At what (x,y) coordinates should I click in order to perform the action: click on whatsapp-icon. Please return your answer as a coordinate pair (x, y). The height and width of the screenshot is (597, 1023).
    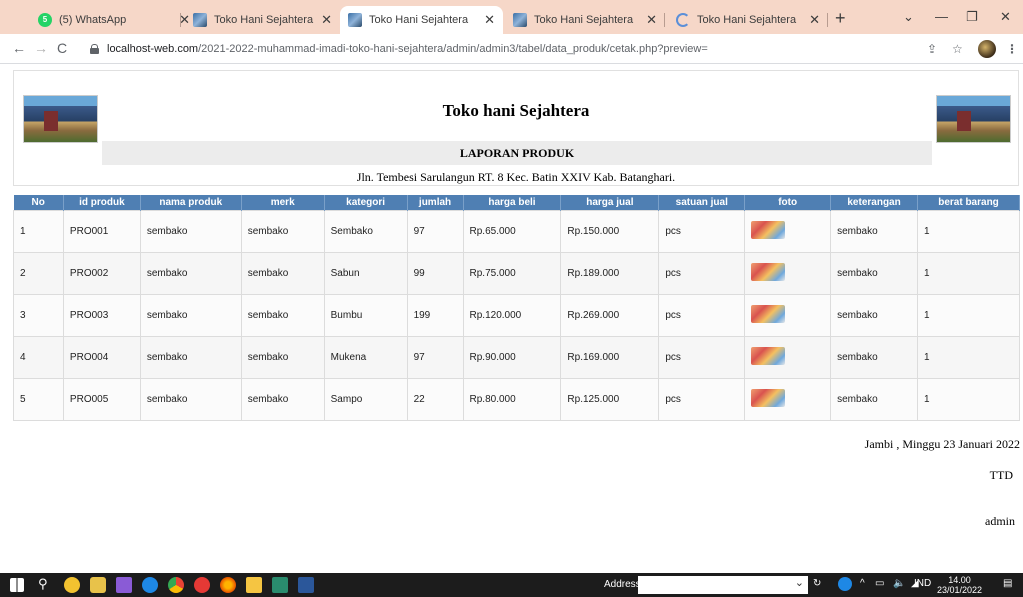
    Looking at the image, I should click on (45, 20).